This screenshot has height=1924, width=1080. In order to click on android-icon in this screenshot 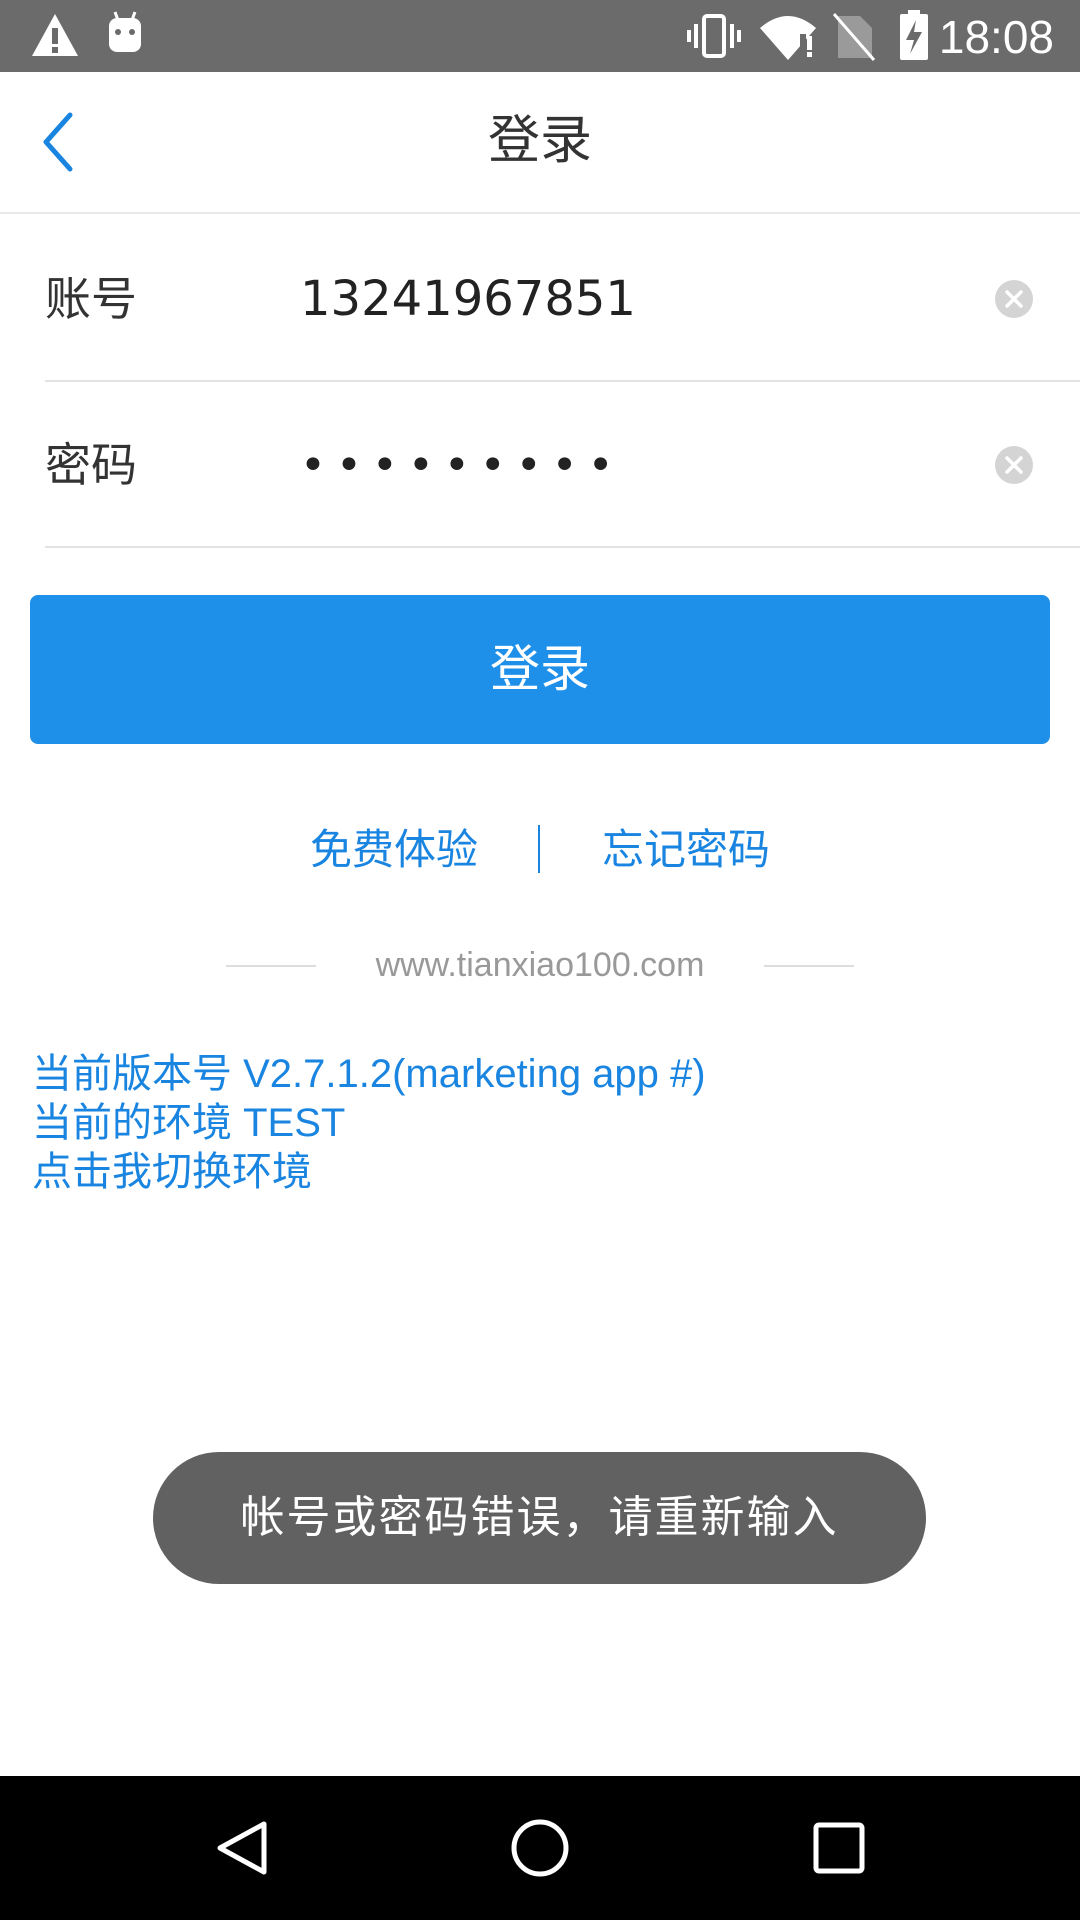, I will do `click(125, 31)`.